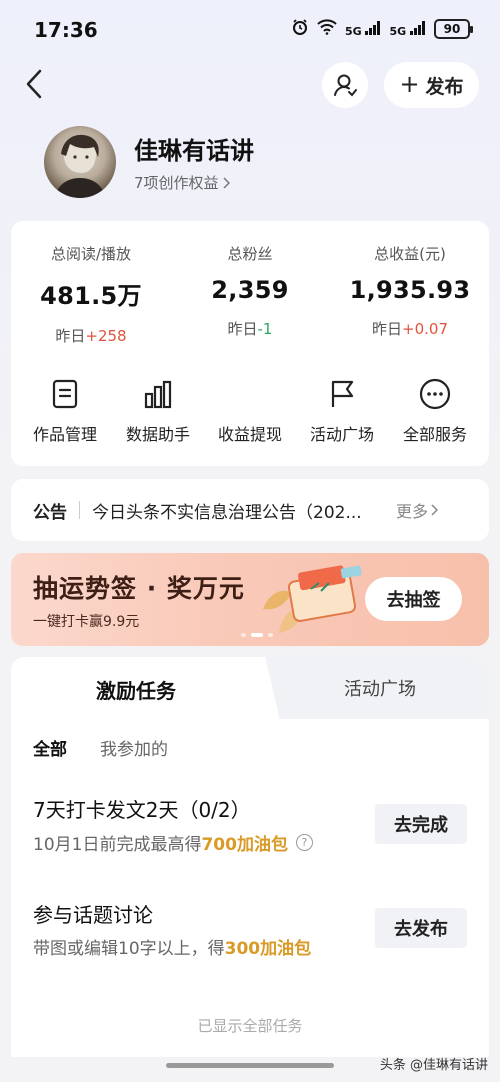 This screenshot has width=500, height=1082. I want to click on tool-works-management: 作品管理, so click(65, 411).